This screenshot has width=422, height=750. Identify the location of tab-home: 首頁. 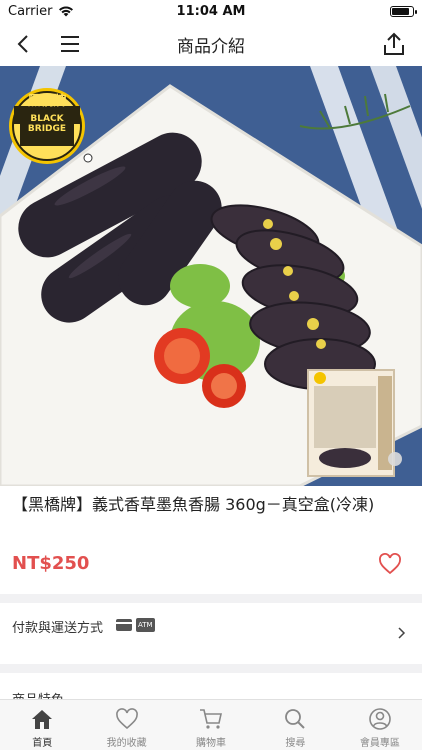
(42, 725).